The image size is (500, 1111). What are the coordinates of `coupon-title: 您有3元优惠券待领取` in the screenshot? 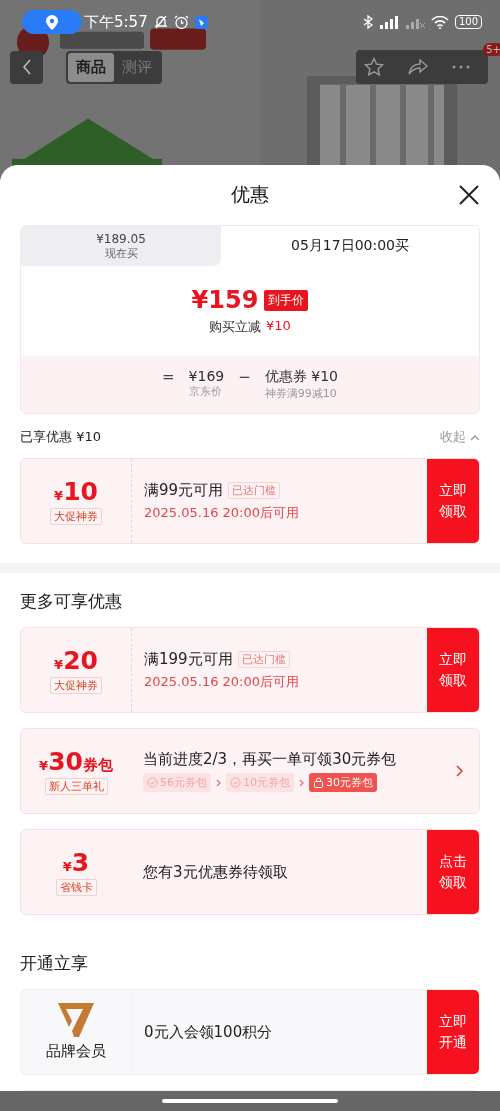 It's located at (215, 872).